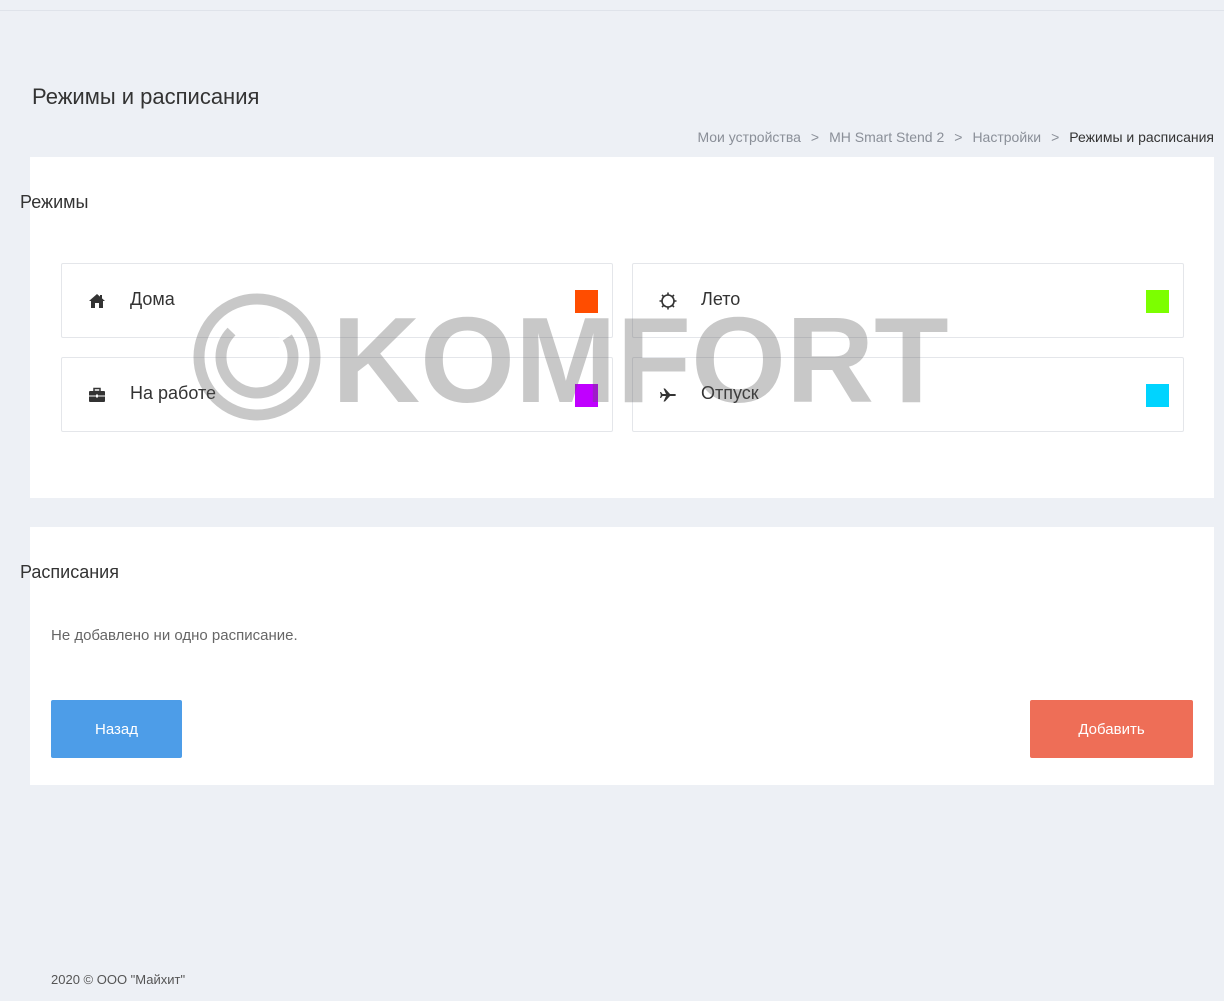  Describe the element at coordinates (97, 301) in the screenshot. I see `home-icon` at that location.